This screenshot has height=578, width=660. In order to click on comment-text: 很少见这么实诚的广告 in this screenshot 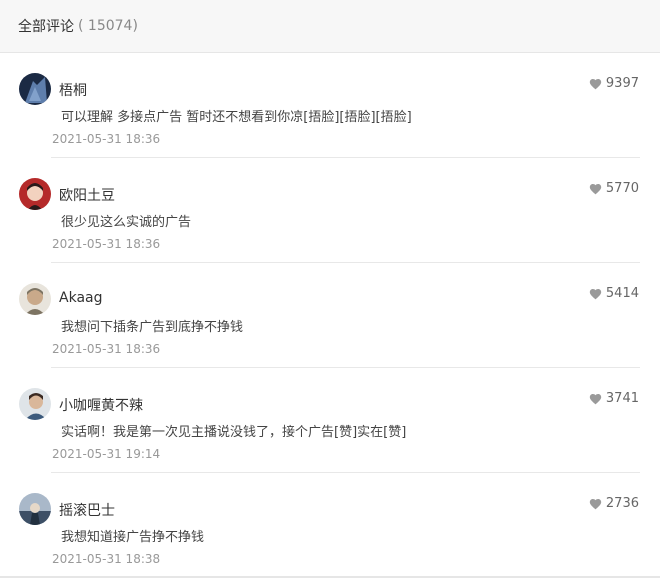, I will do `click(126, 222)`.